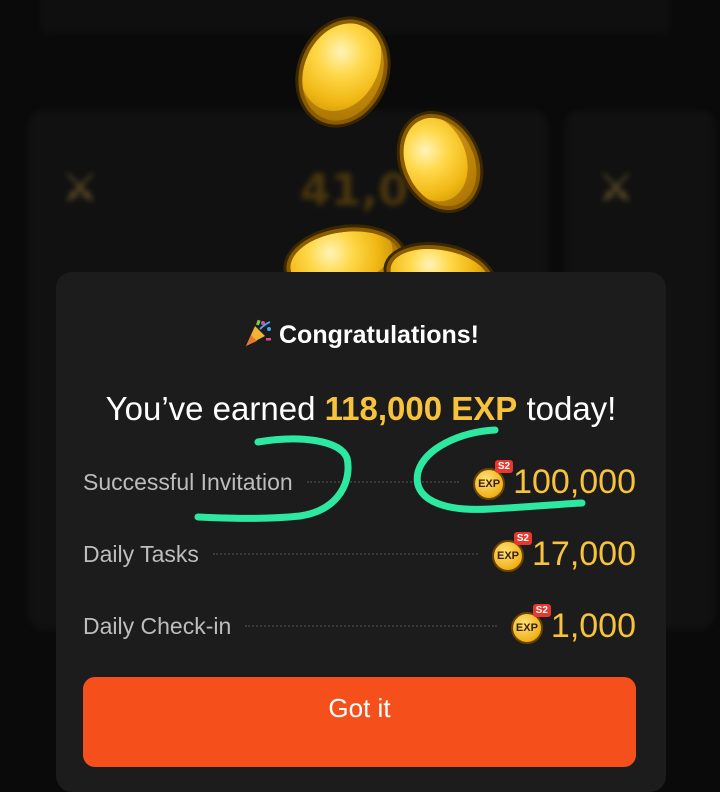  I want to click on reward-row-label: Daily Check-in, so click(157, 625).